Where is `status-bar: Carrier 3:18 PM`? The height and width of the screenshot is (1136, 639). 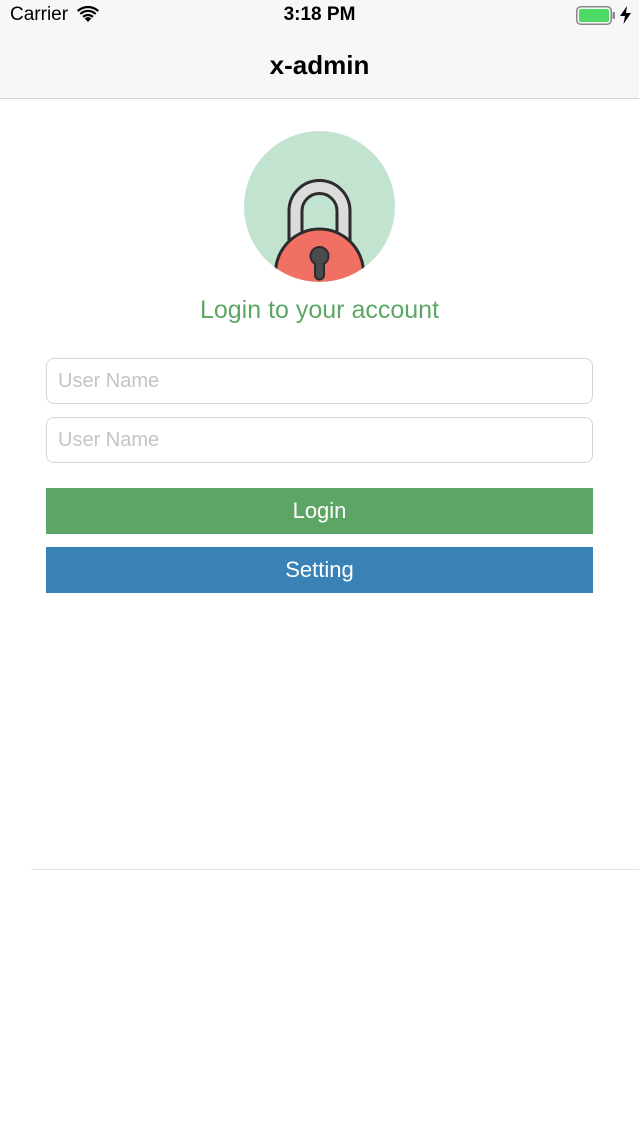 status-bar: Carrier 3:18 PM is located at coordinates (319, 17).